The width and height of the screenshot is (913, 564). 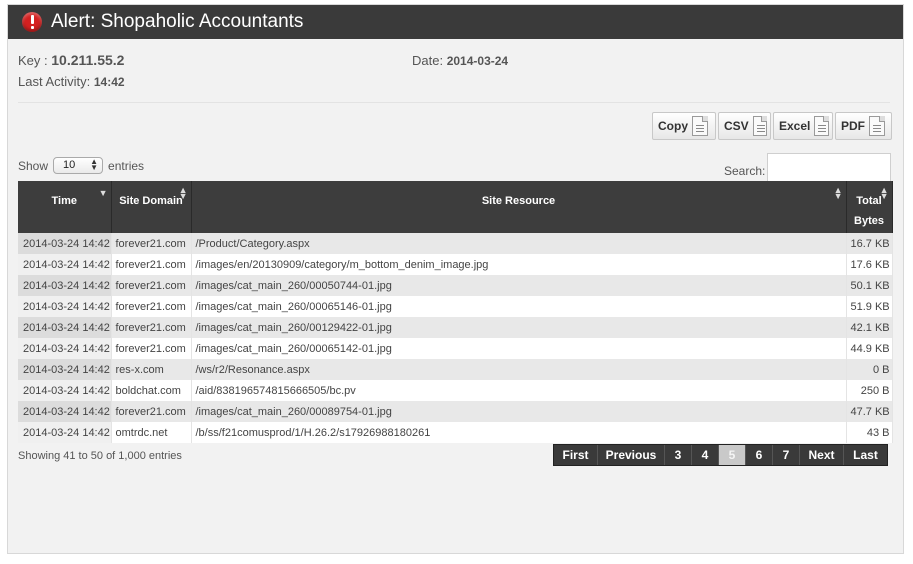 What do you see at coordinates (877, 126) in the screenshot?
I see `pdf-file-icon` at bounding box center [877, 126].